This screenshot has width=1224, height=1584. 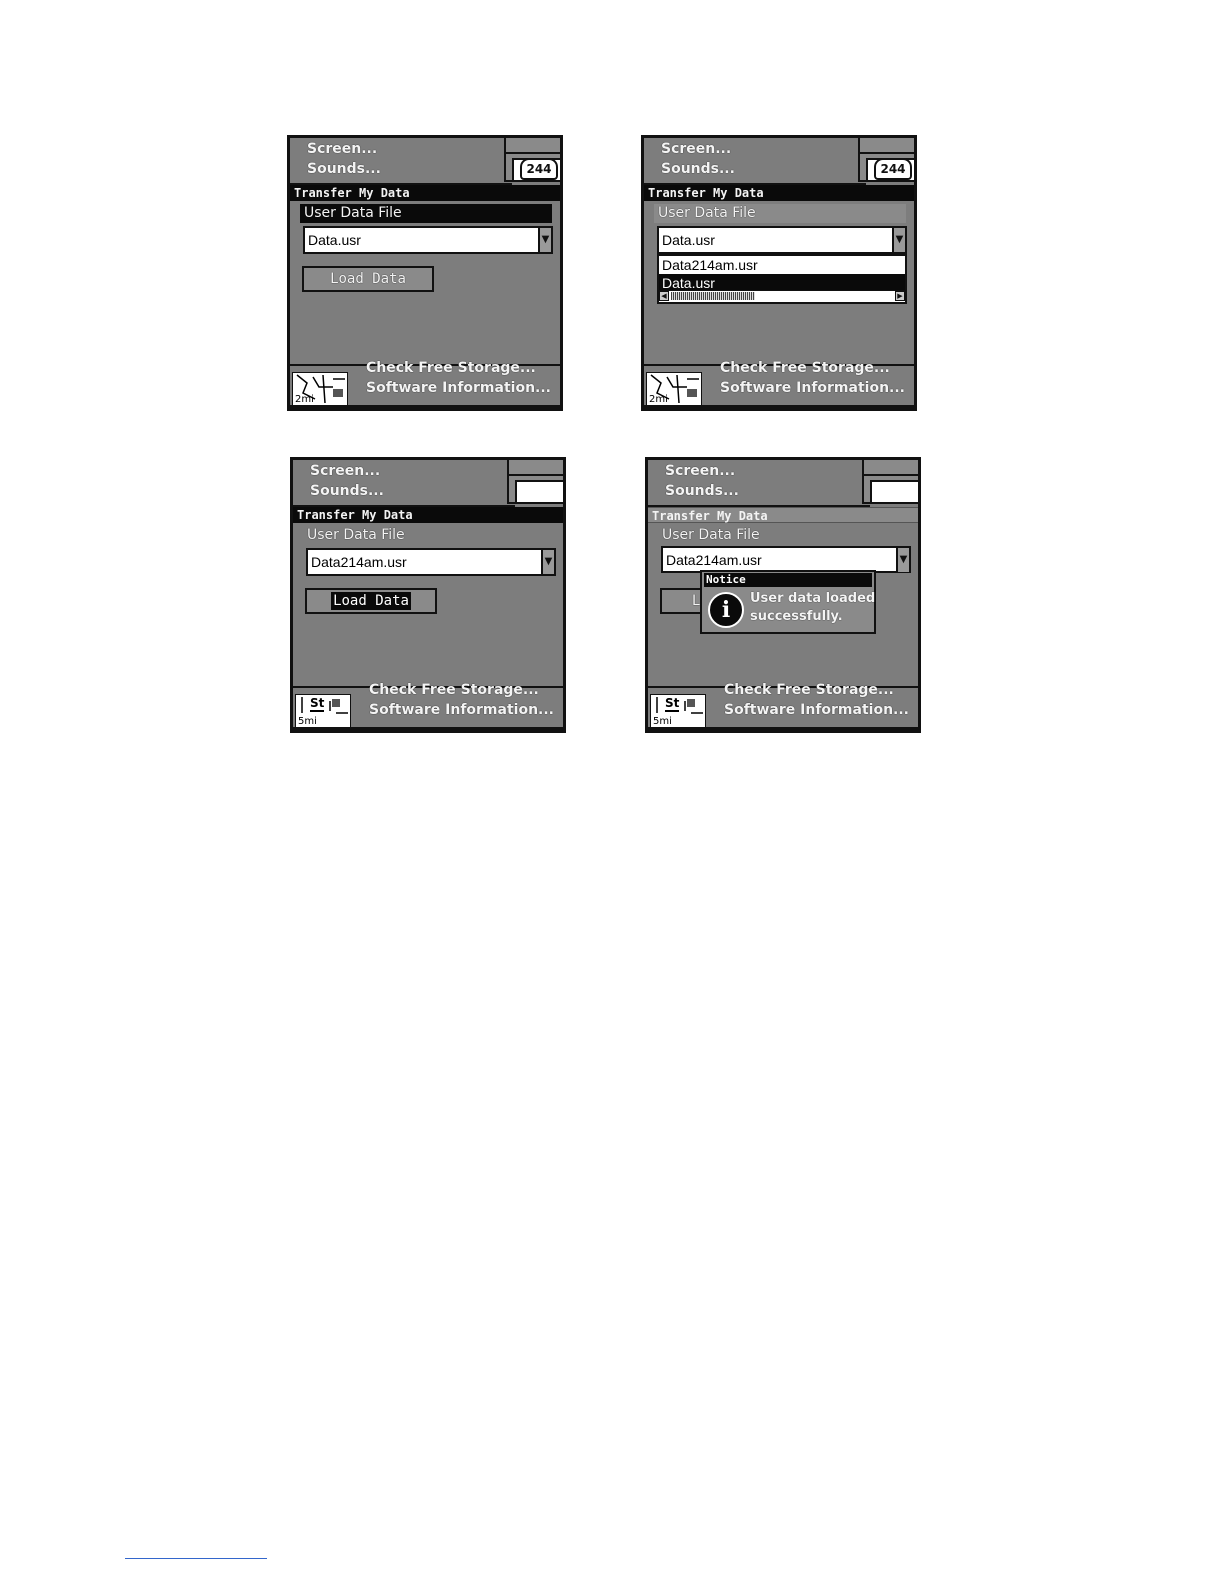 What do you see at coordinates (788, 580) in the screenshot?
I see `notice-title: Notice` at bounding box center [788, 580].